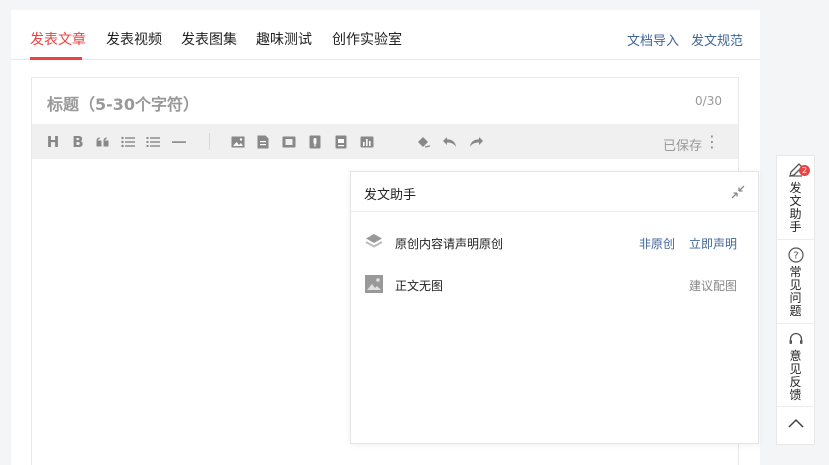 Image resolution: width=829 pixels, height=465 pixels. Describe the element at coordinates (341, 142) in the screenshot. I see `card-icon` at that location.